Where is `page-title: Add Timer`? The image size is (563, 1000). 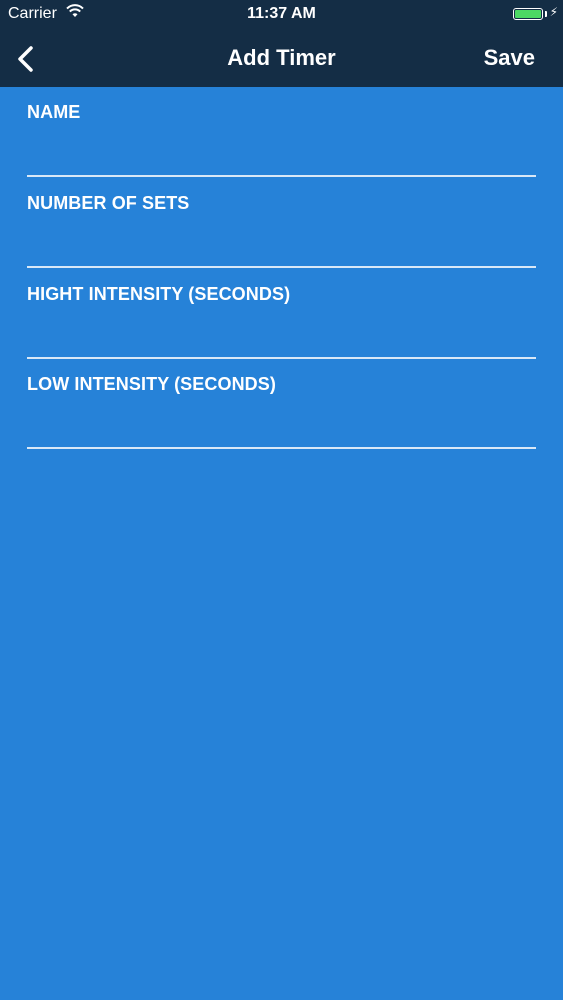 page-title: Add Timer is located at coordinates (281, 57).